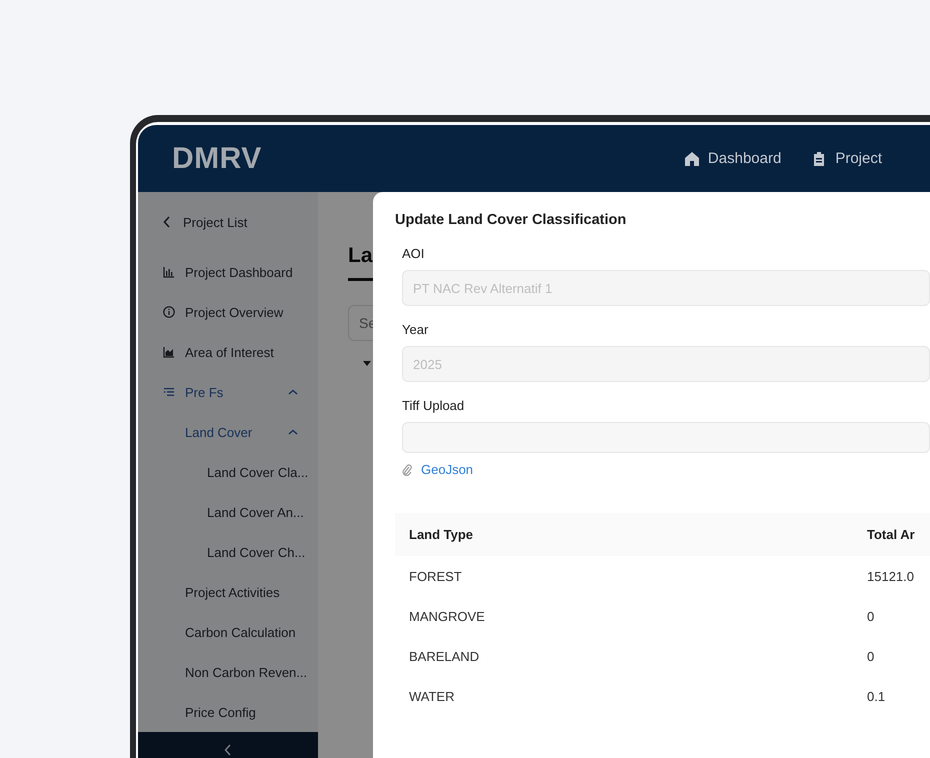 This screenshot has width=930, height=758. What do you see at coordinates (414, 253) in the screenshot?
I see `field-label: AOI` at bounding box center [414, 253].